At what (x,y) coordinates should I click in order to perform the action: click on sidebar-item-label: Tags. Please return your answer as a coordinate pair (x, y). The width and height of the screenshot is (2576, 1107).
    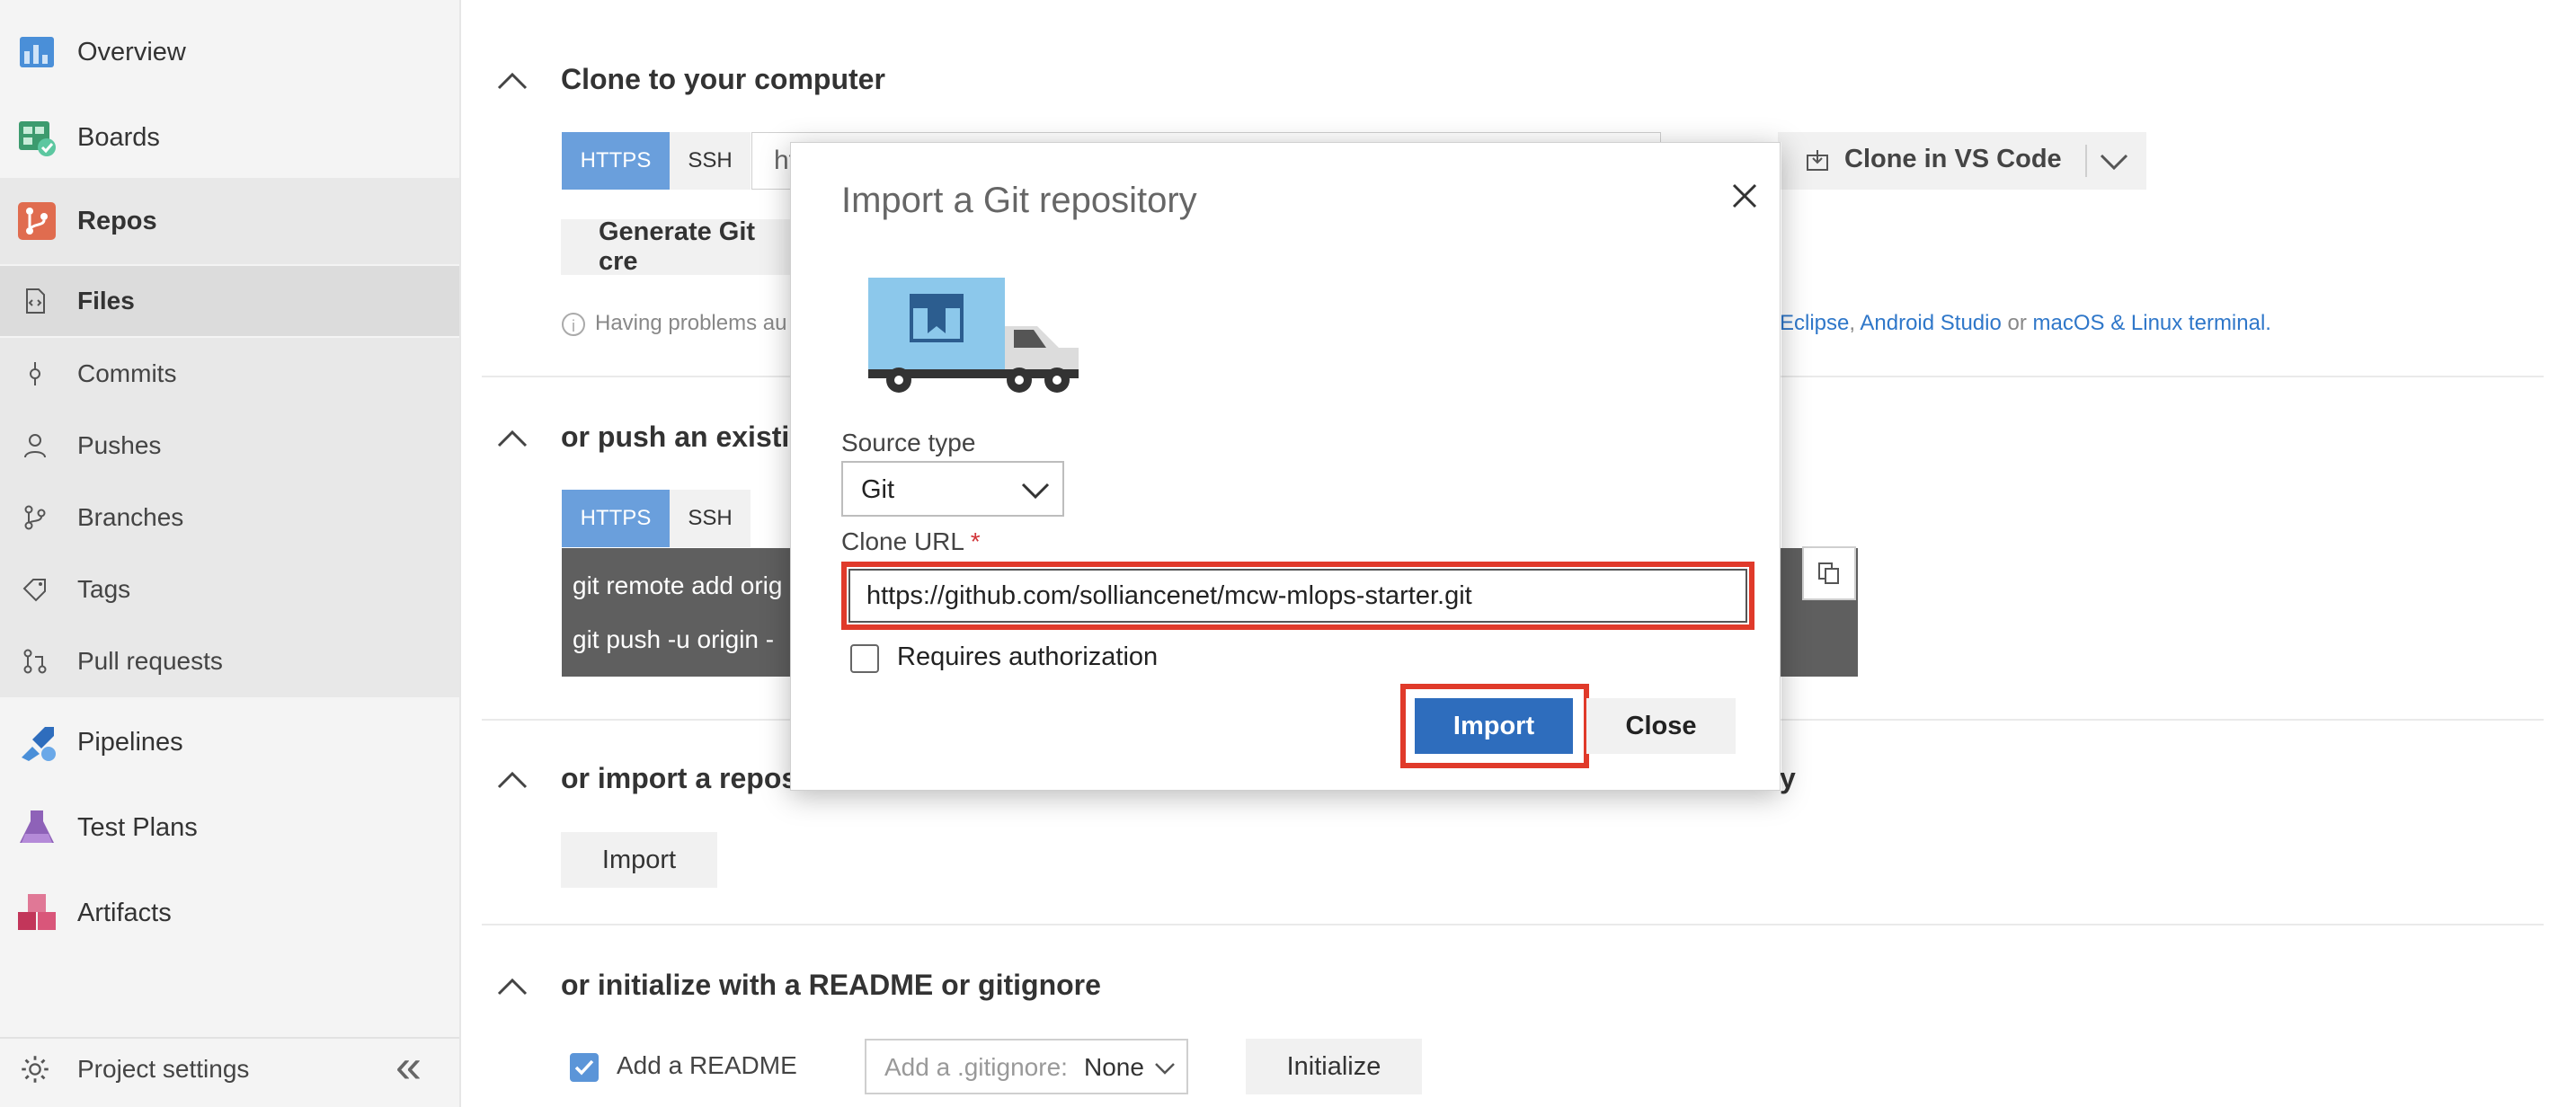
    Looking at the image, I should click on (104, 589).